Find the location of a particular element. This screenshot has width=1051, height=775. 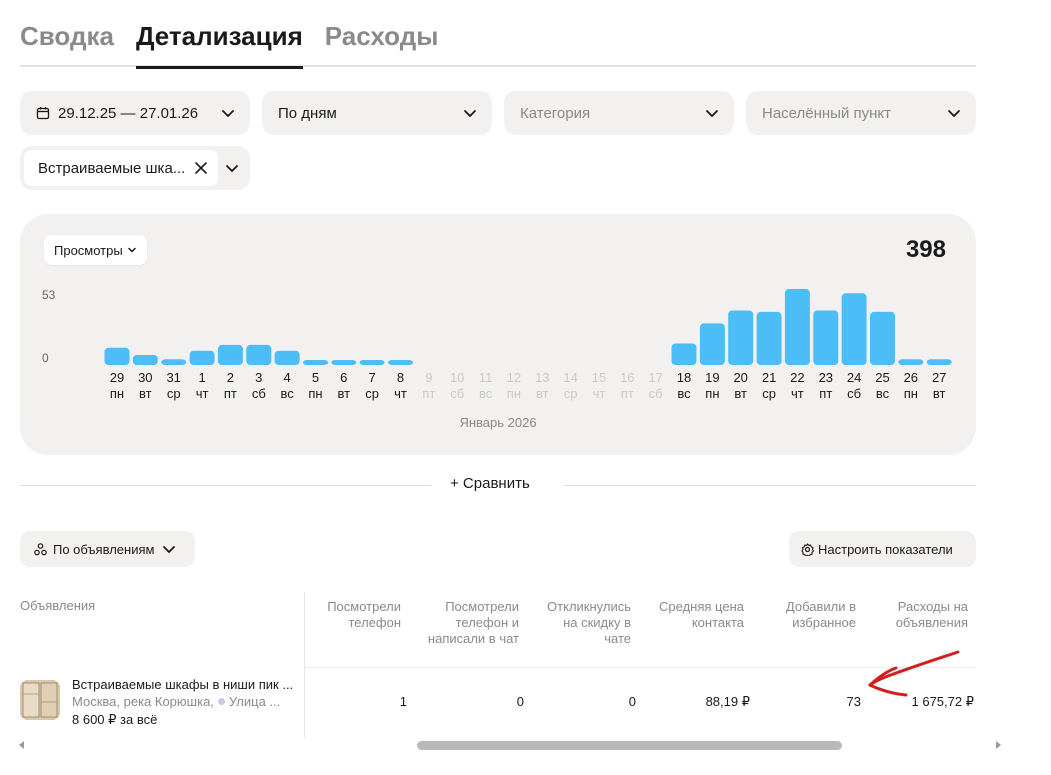

x-tick-day: 23 is located at coordinates (826, 377).